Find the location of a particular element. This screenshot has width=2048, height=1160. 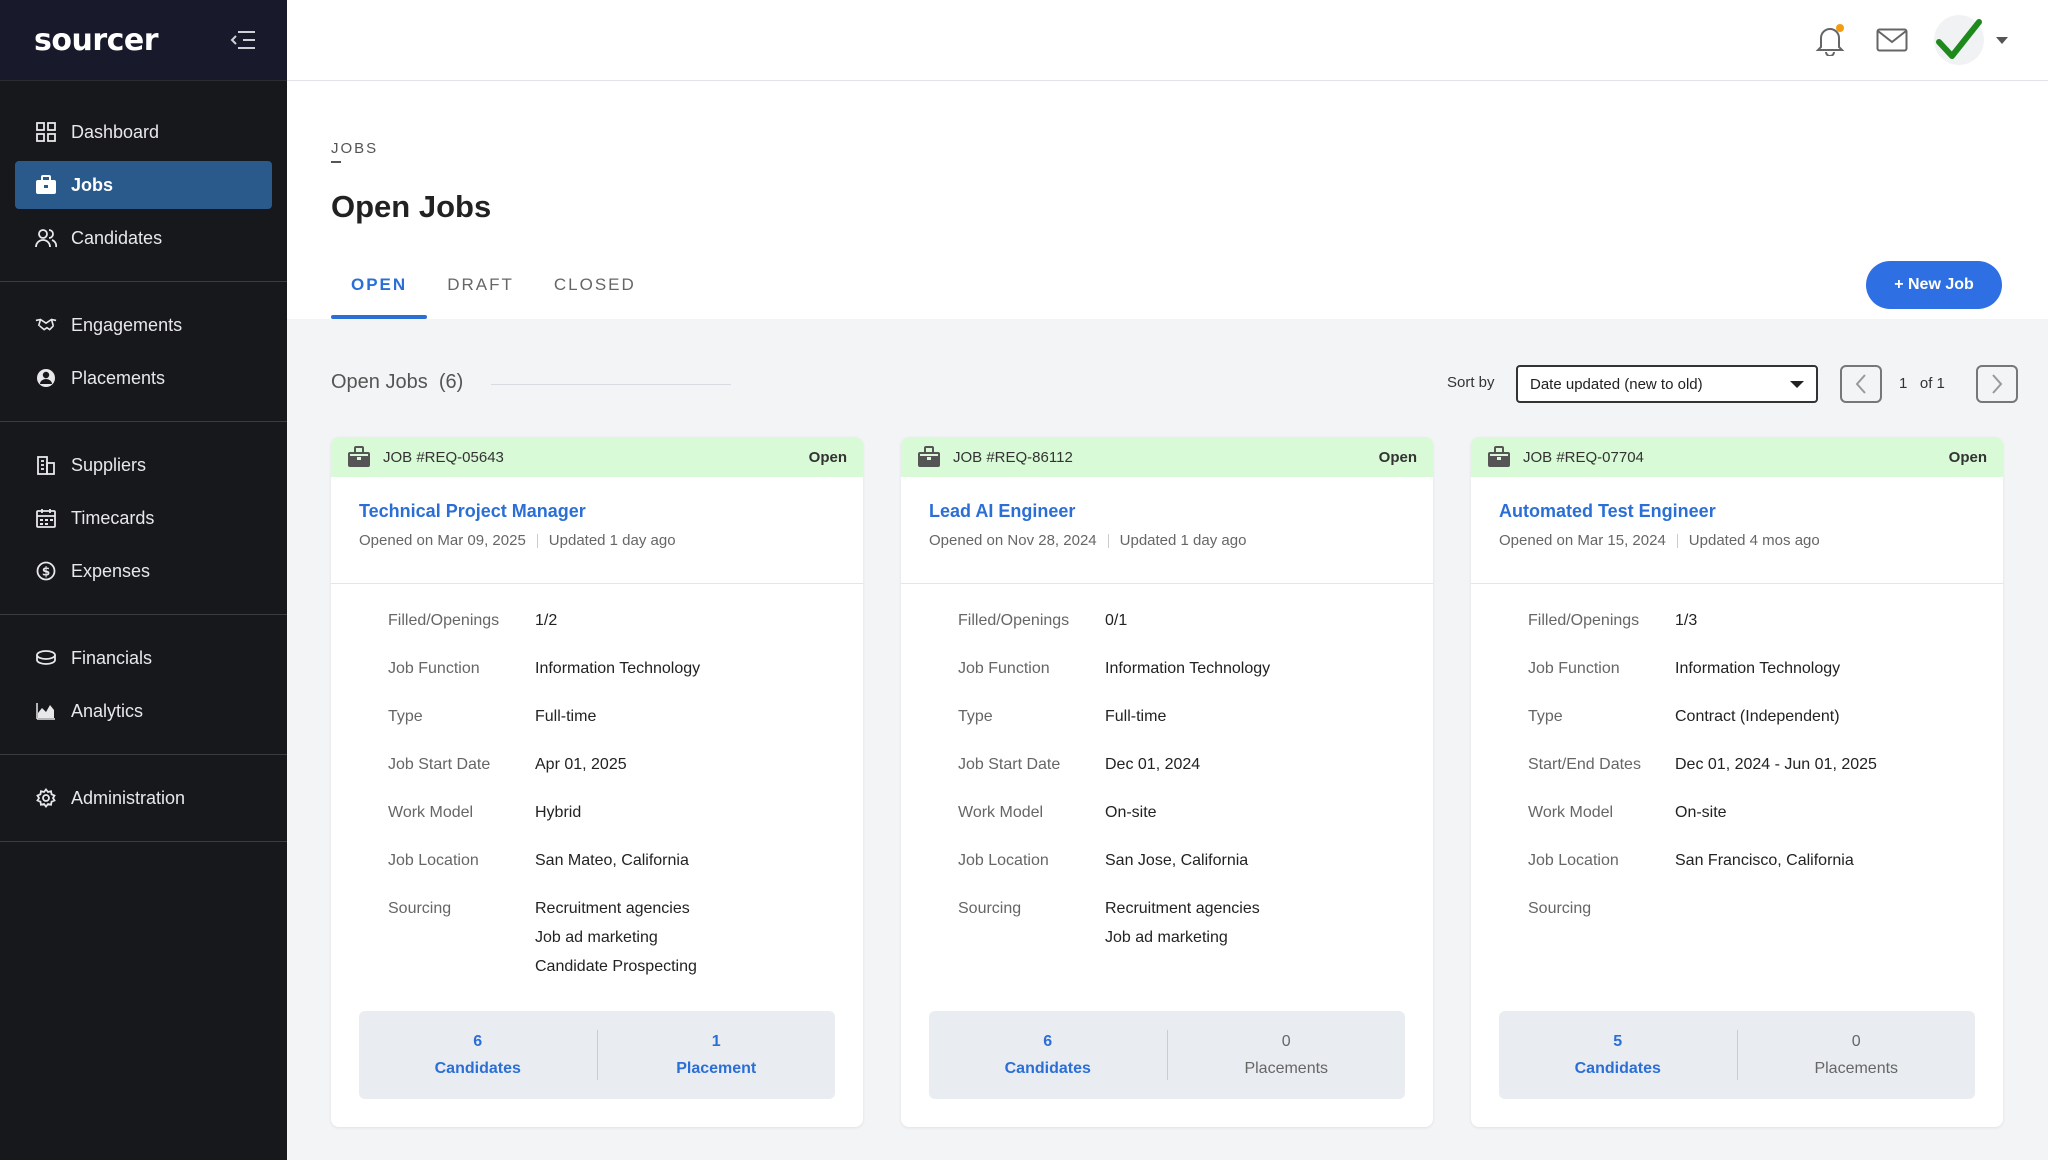

sort-select-value: Date updated (new to old) is located at coordinates (1616, 384).